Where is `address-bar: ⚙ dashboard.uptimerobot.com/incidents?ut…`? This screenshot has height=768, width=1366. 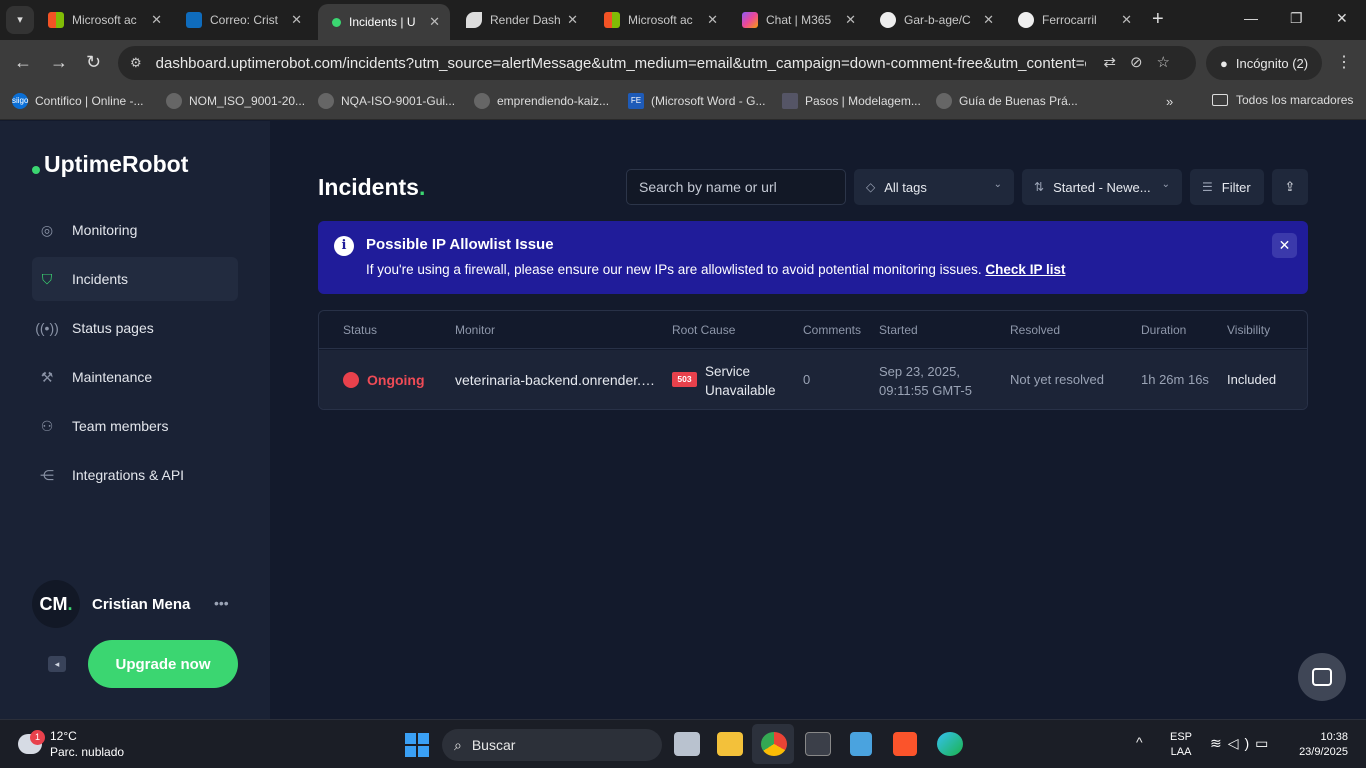 address-bar: ⚙ dashboard.uptimerobot.com/incidents?ut… is located at coordinates (657, 63).